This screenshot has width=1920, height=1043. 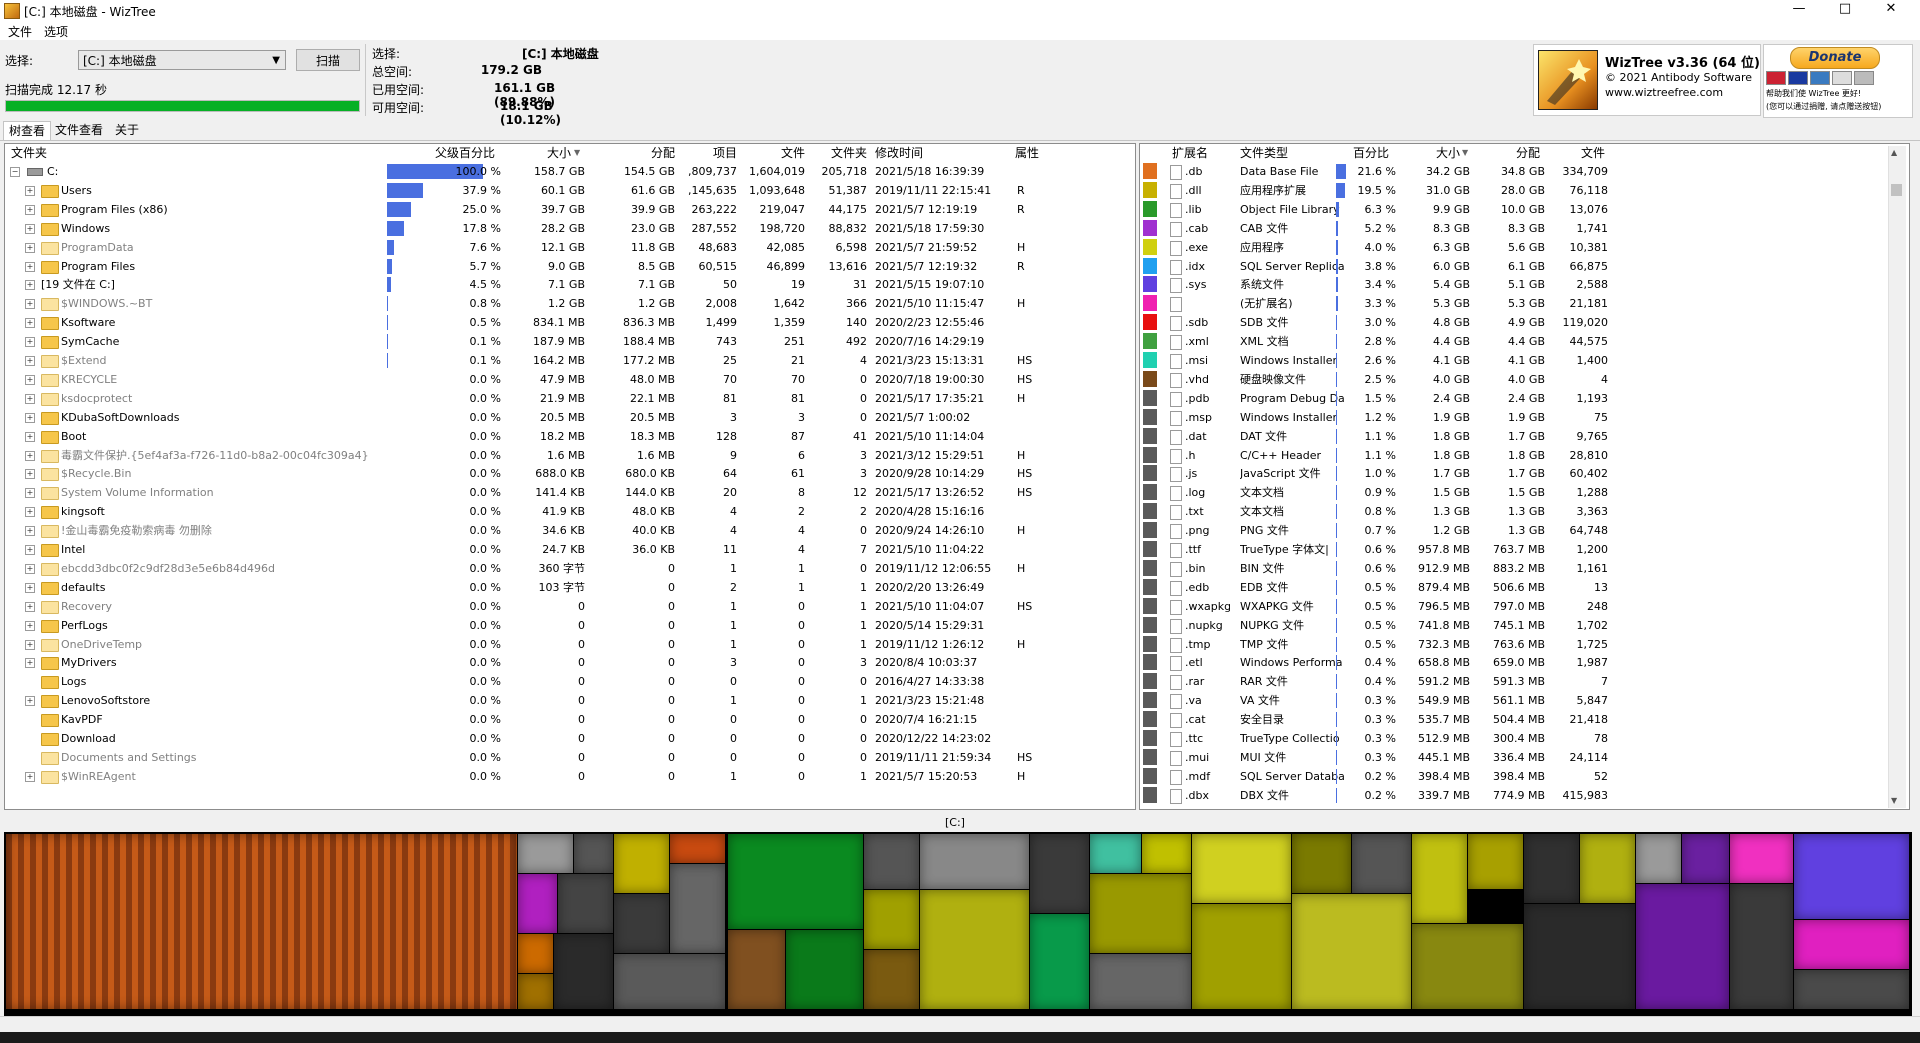 I want to click on menu-options: 选项, so click(x=56, y=31).